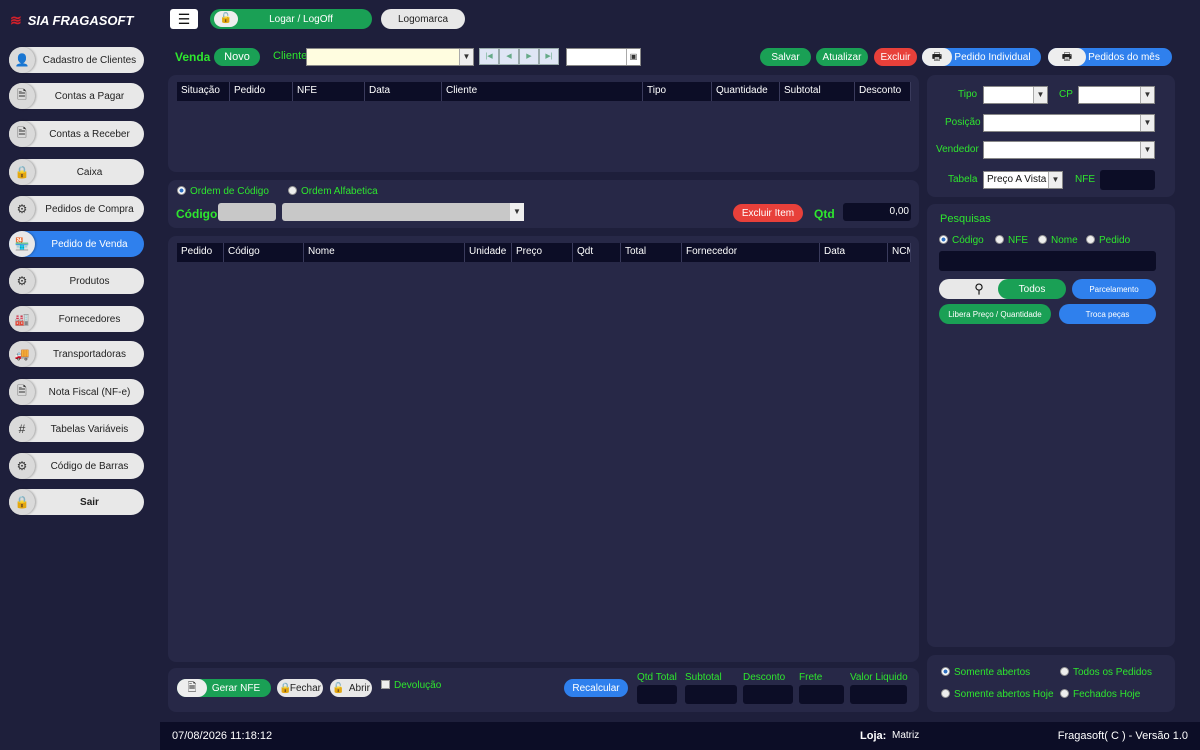 This screenshot has height=750, width=1200. Describe the element at coordinates (597, 252) in the screenshot. I see `column-header: Qdt` at that location.